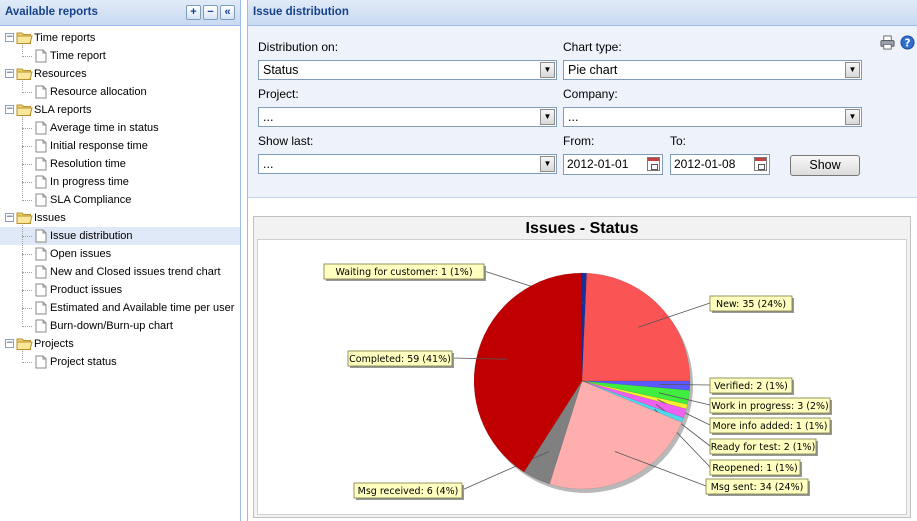  What do you see at coordinates (407, 164) in the screenshot?
I see `show-last-select: ... ▼` at bounding box center [407, 164].